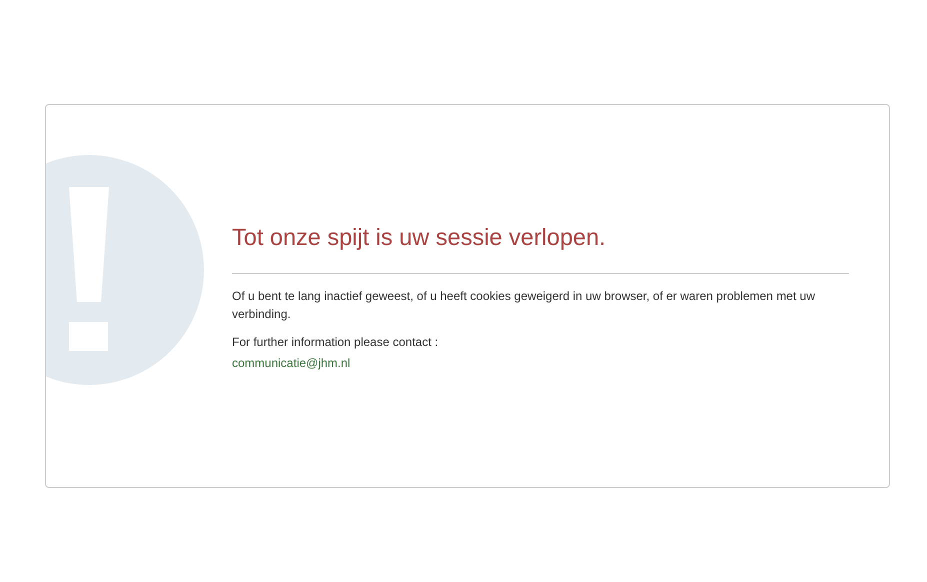 This screenshot has width=927, height=582. Describe the element at coordinates (291, 363) in the screenshot. I see `email-link: communicatie@jhm.nl` at that location.